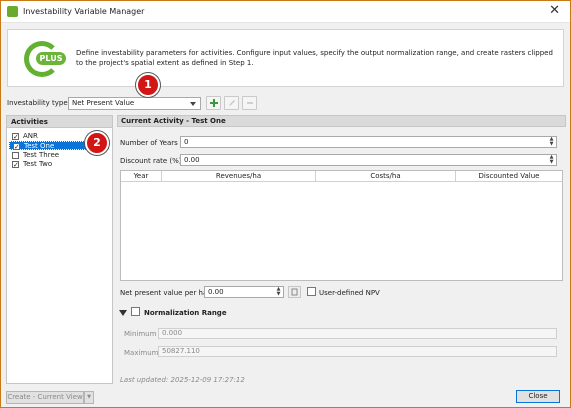 The width and height of the screenshot is (571, 408). Describe the element at coordinates (538, 396) in the screenshot. I see `close-button: Close` at that location.